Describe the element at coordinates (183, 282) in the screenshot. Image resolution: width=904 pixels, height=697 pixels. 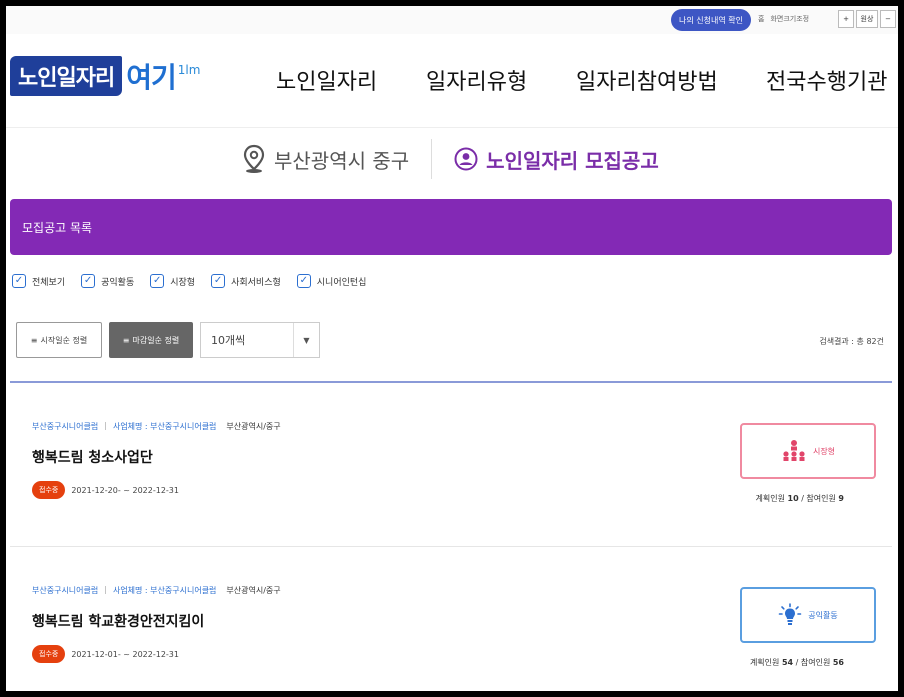
I see `filter-label: 시장형` at that location.